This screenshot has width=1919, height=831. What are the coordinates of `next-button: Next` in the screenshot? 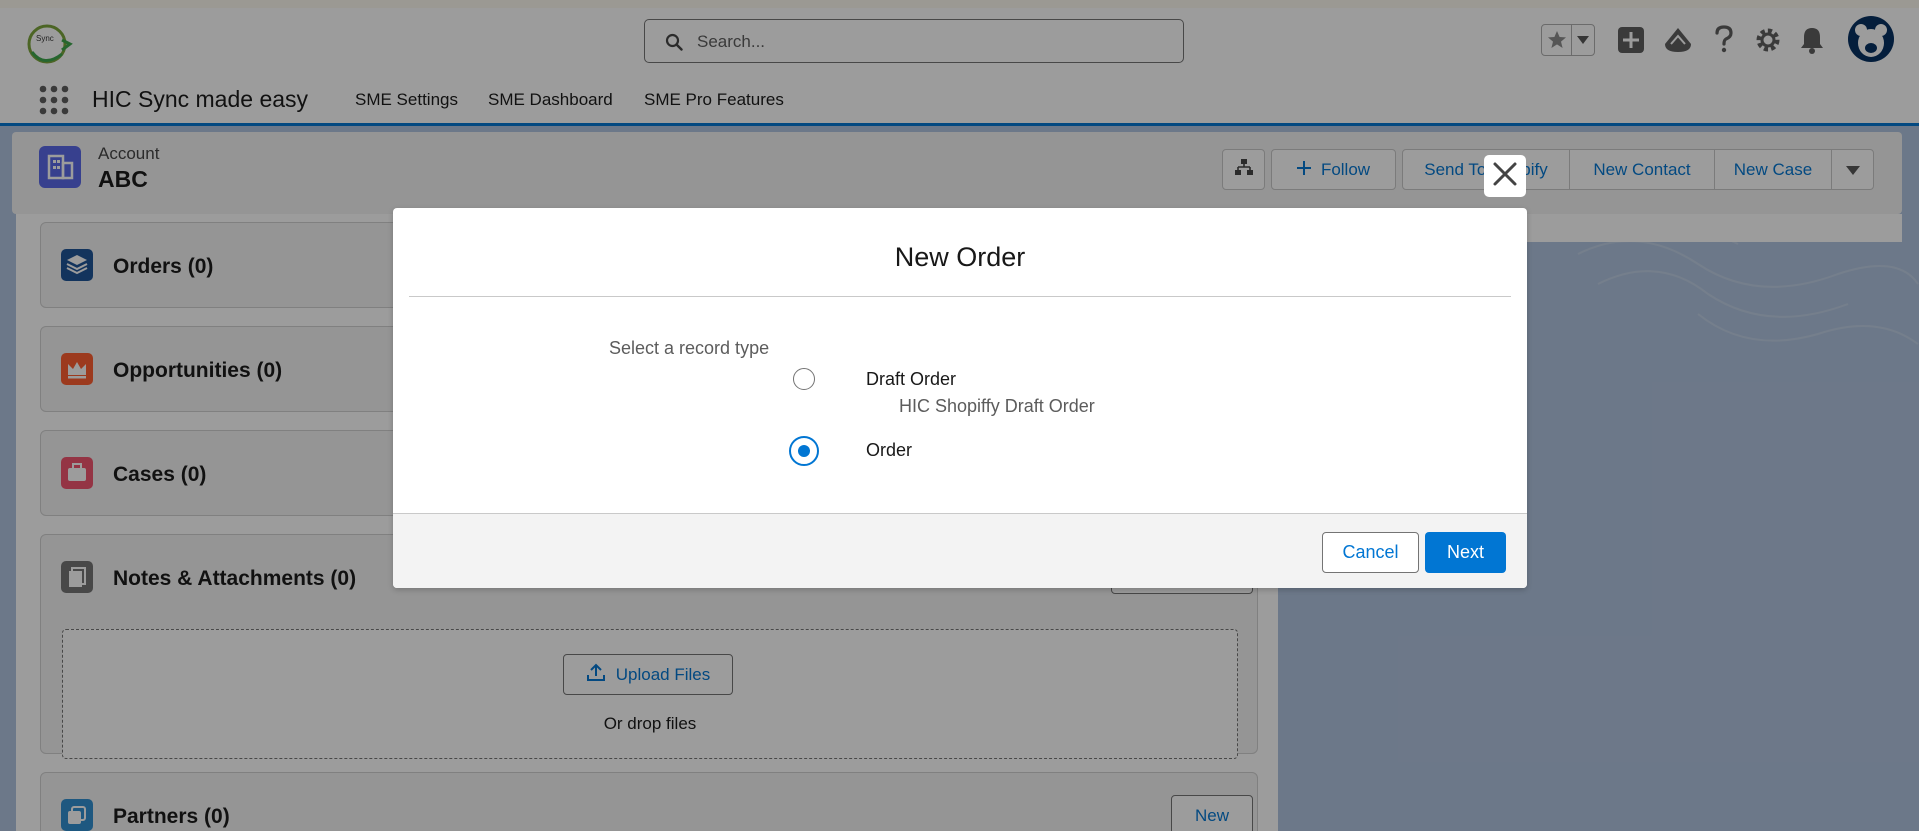 It's located at (1465, 552).